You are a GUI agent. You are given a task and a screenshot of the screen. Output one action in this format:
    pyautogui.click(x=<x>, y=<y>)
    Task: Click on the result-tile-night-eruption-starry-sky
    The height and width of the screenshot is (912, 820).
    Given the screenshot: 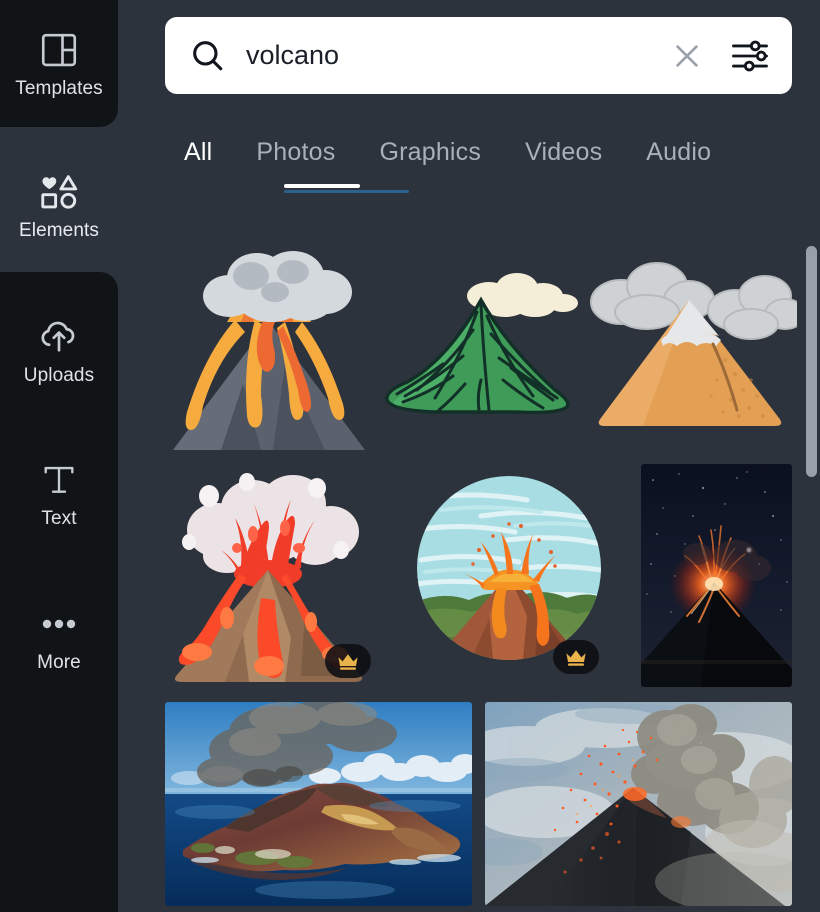 What is the action you would take?
    pyautogui.click(x=716, y=575)
    